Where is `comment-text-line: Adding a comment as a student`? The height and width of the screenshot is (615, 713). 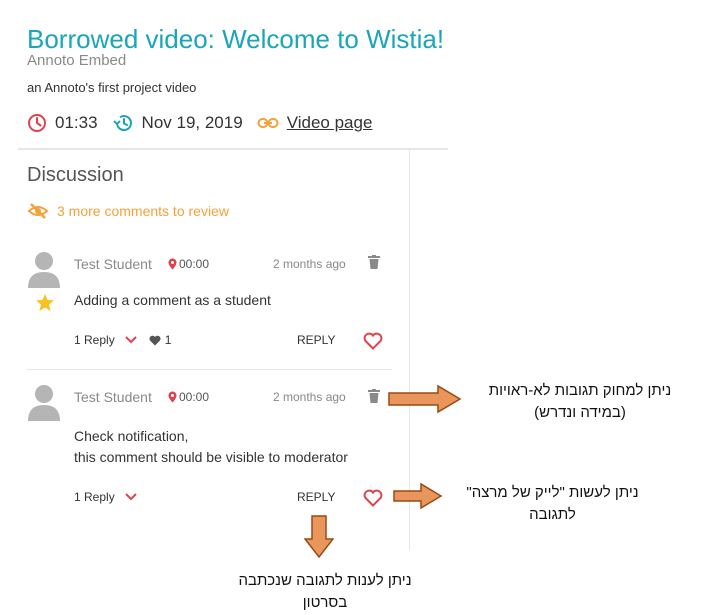 comment-text-line: Adding a comment as a student is located at coordinates (172, 300).